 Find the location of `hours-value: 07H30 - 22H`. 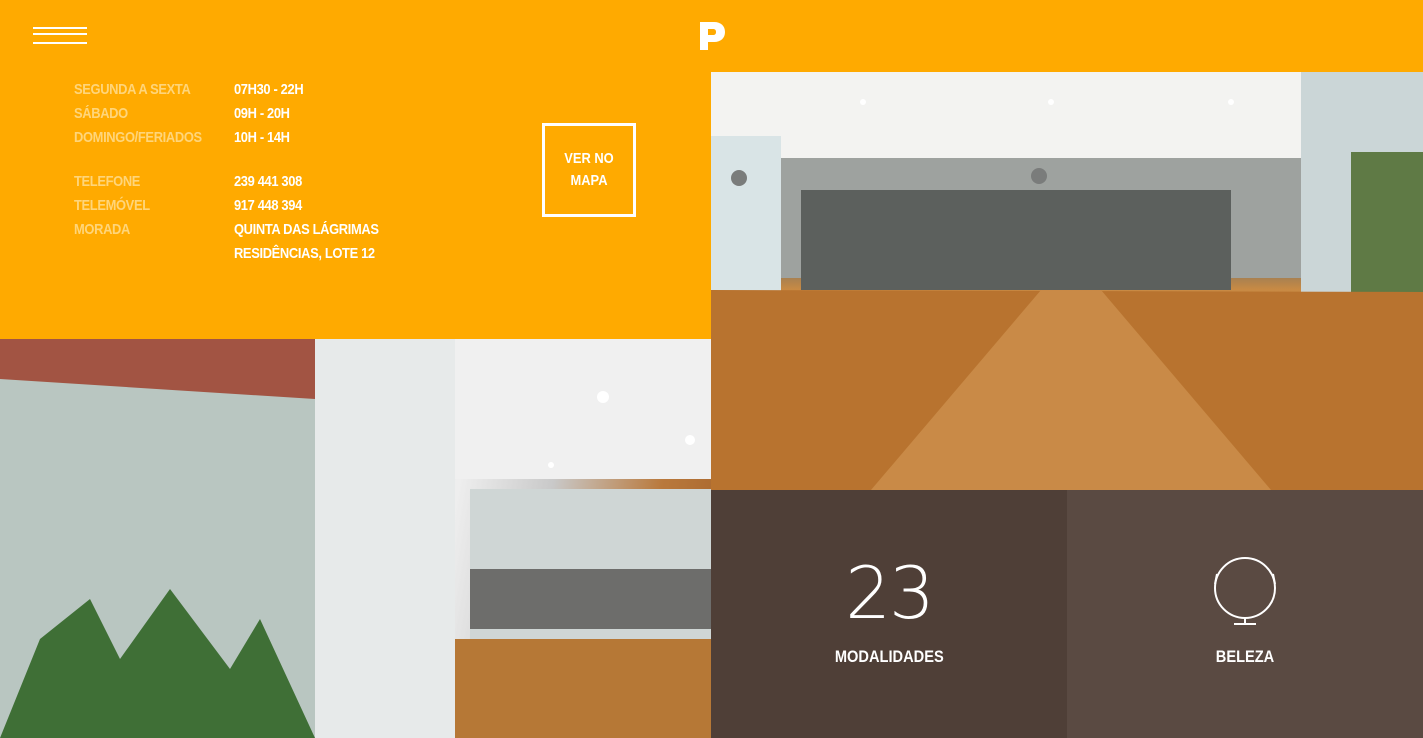

hours-value: 07H30 - 22H is located at coordinates (268, 89).